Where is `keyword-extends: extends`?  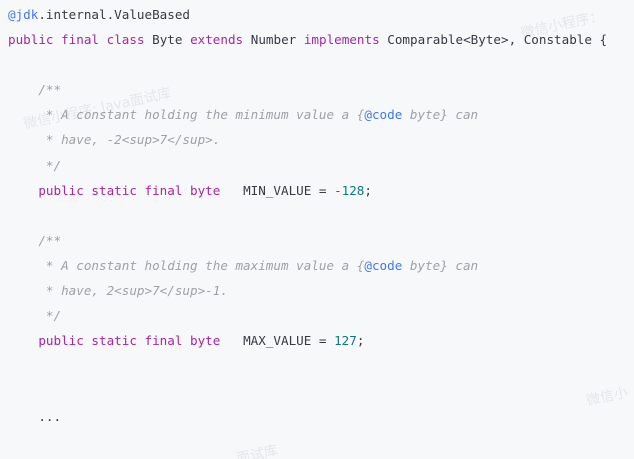
keyword-extends: extends is located at coordinates (217, 40).